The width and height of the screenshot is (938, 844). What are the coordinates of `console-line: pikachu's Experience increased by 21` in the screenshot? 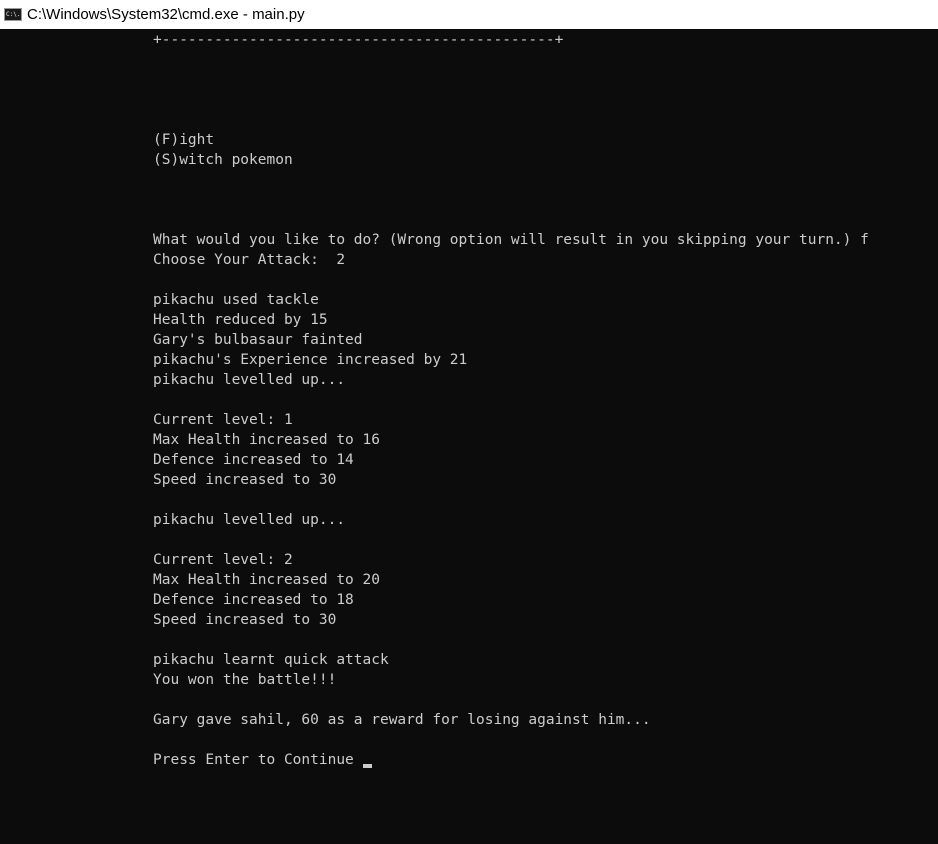 It's located at (310, 360).